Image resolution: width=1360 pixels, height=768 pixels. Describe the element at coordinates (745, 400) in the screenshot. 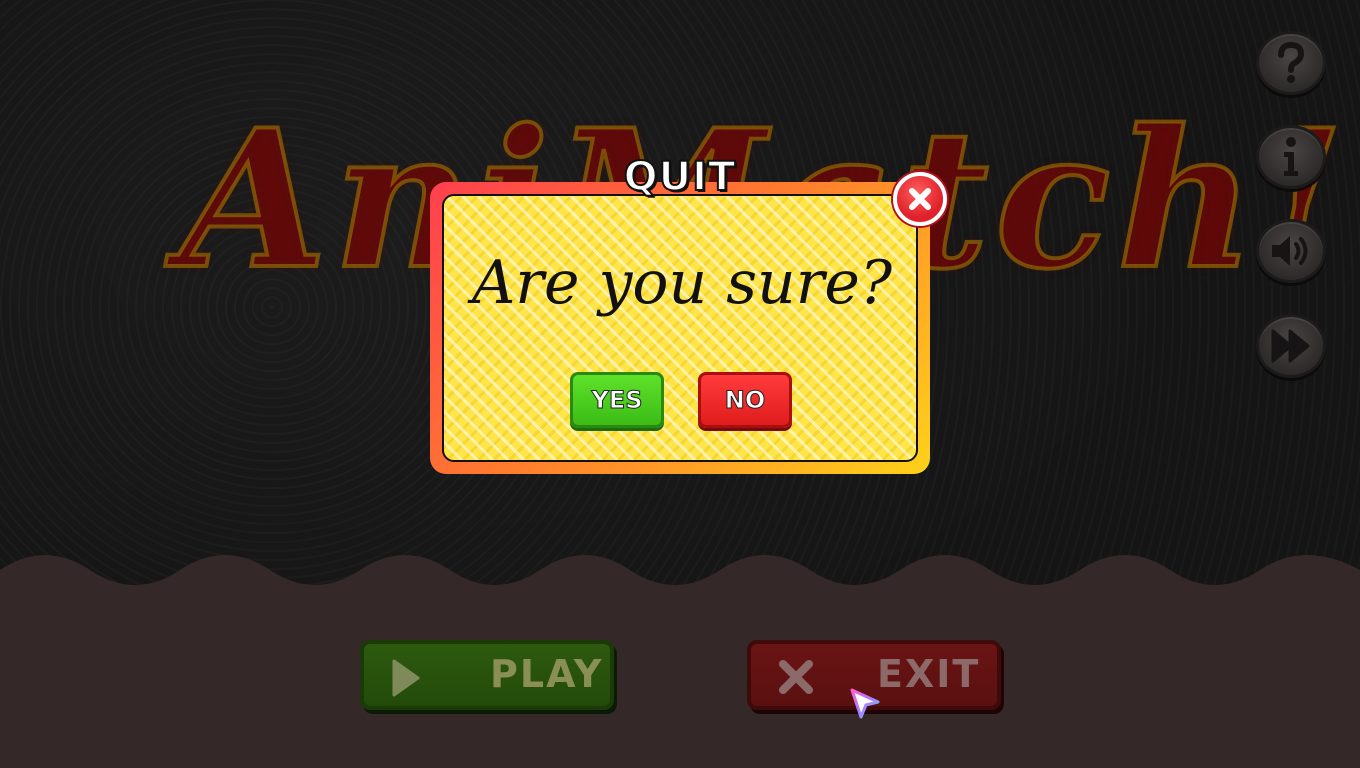

I see `no-button: NO` at that location.